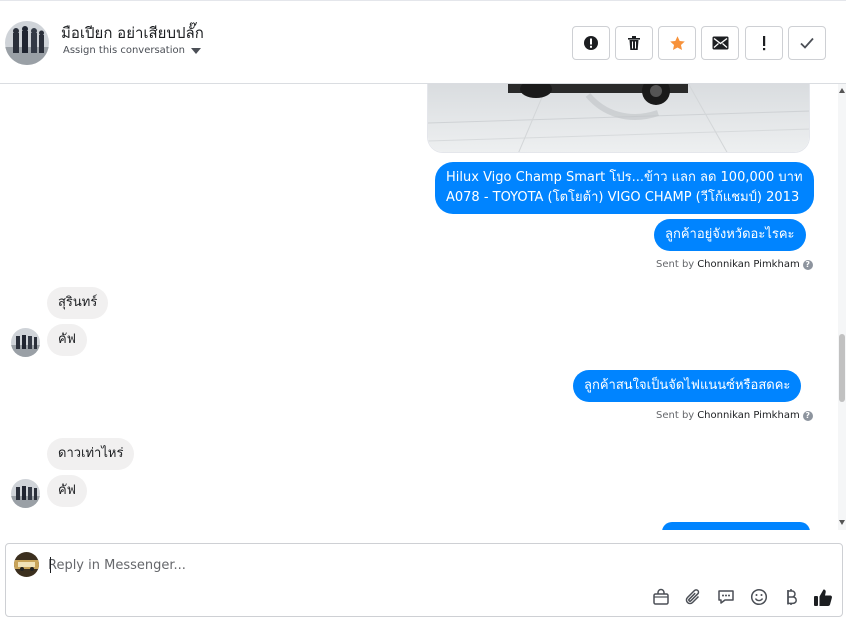 The width and height of the screenshot is (846, 618). I want to click on contact-avatar, so click(27, 43).